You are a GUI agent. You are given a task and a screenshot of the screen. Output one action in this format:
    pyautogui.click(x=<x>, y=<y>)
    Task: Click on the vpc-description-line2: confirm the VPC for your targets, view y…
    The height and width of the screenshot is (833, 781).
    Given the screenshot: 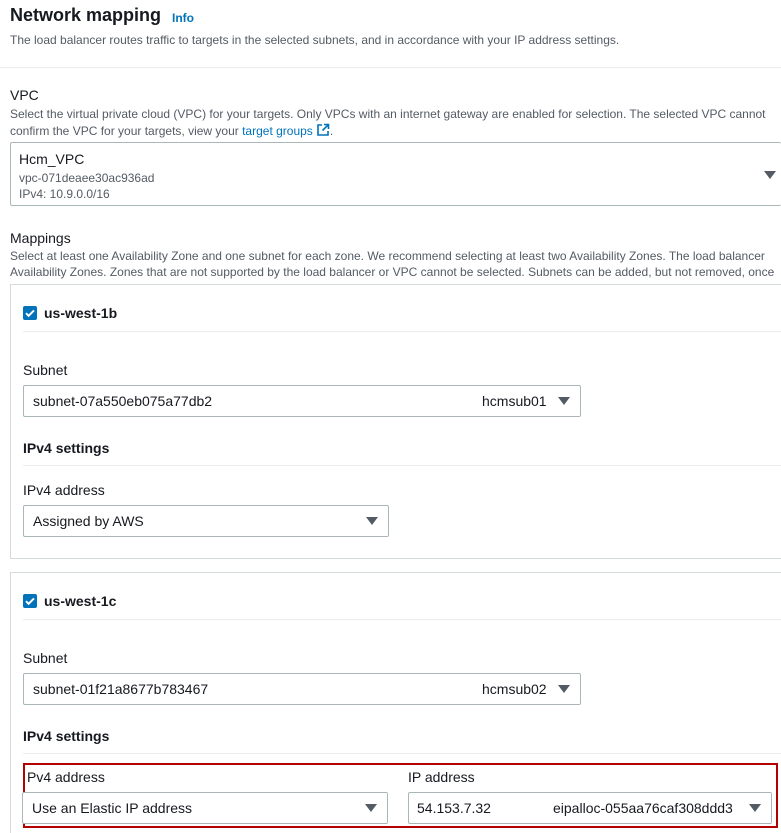 What is the action you would take?
    pyautogui.click(x=171, y=130)
    